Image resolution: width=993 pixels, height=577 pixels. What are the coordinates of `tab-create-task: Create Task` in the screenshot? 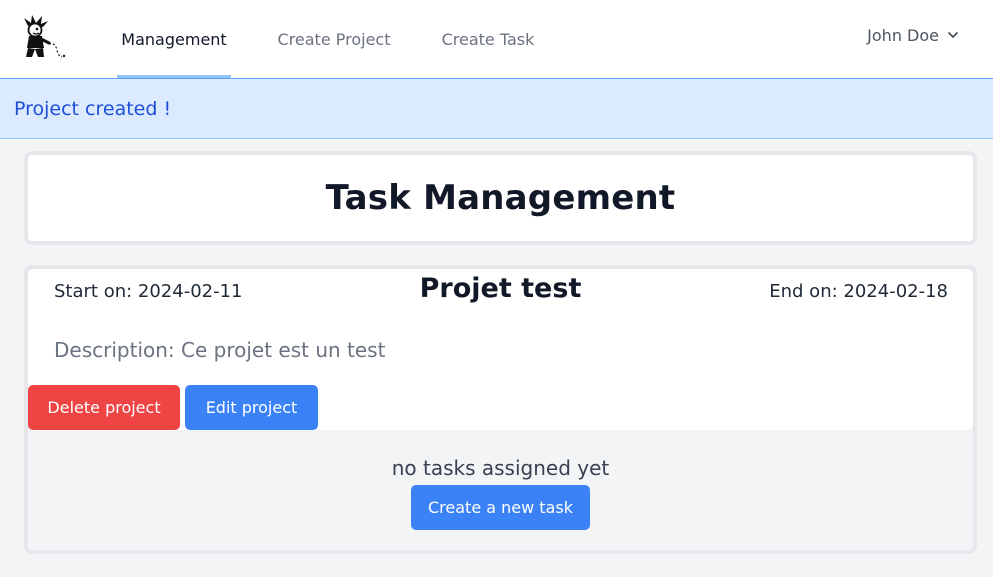 It's located at (488, 39).